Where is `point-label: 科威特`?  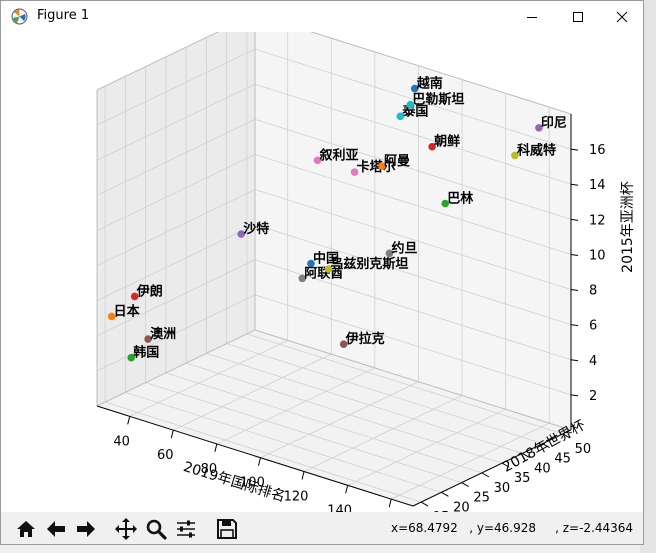 point-label: 科威特 is located at coordinates (536, 150).